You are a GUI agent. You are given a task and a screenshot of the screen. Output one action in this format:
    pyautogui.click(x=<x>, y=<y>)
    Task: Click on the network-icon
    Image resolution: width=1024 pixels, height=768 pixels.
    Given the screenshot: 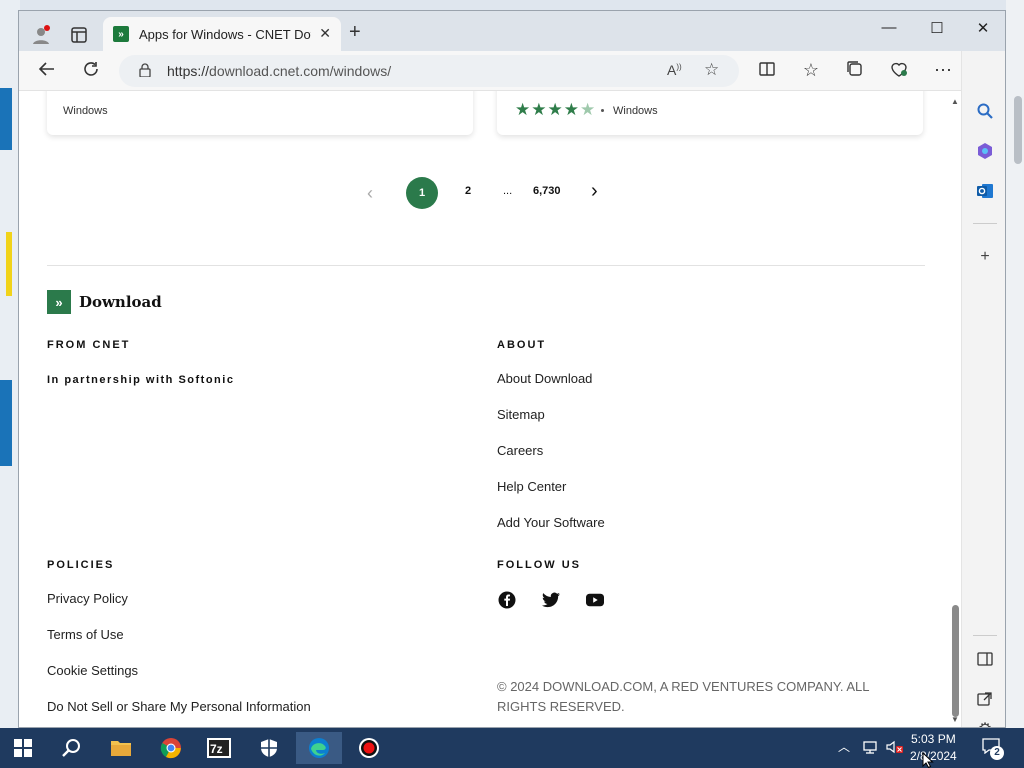 What is the action you would take?
    pyautogui.click(x=870, y=748)
    